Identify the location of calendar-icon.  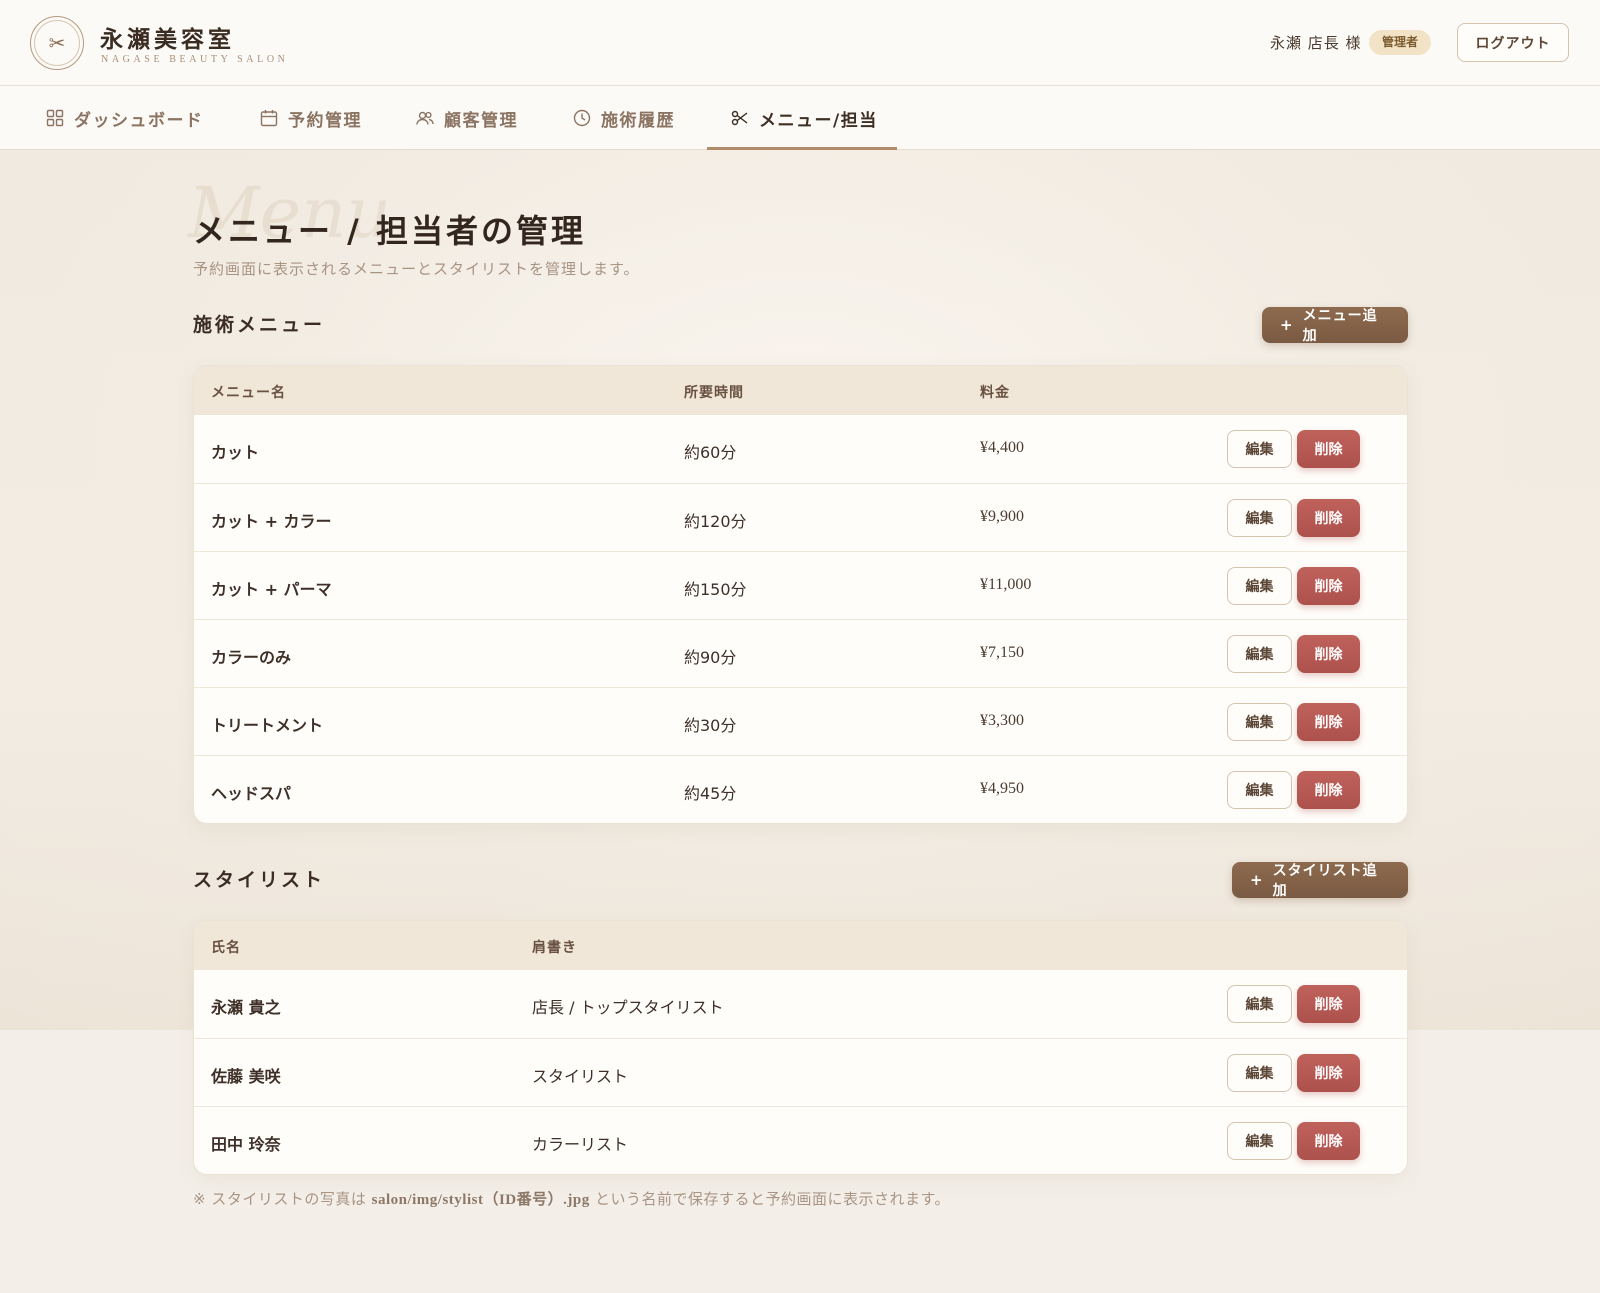
(269, 118).